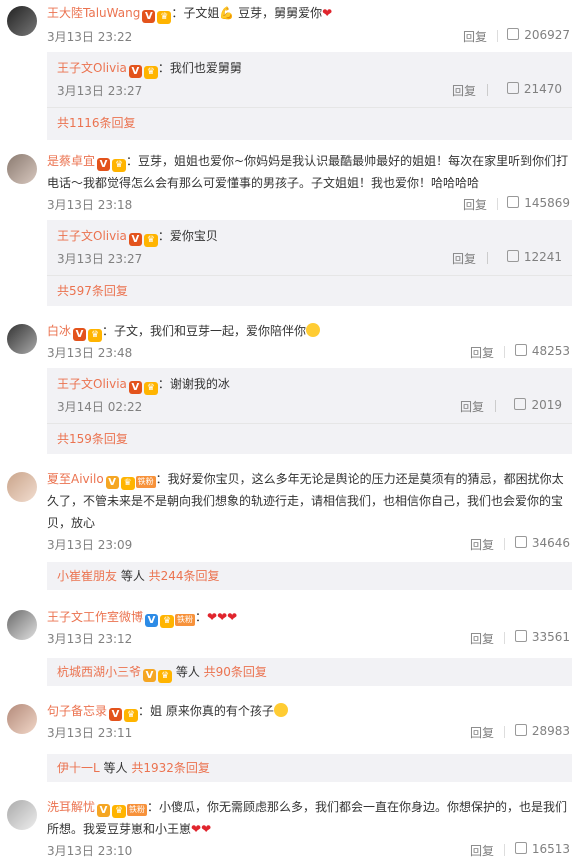 This screenshot has width=580, height=865. I want to click on reply-user-link: 小崔崔朋友, so click(87, 576).